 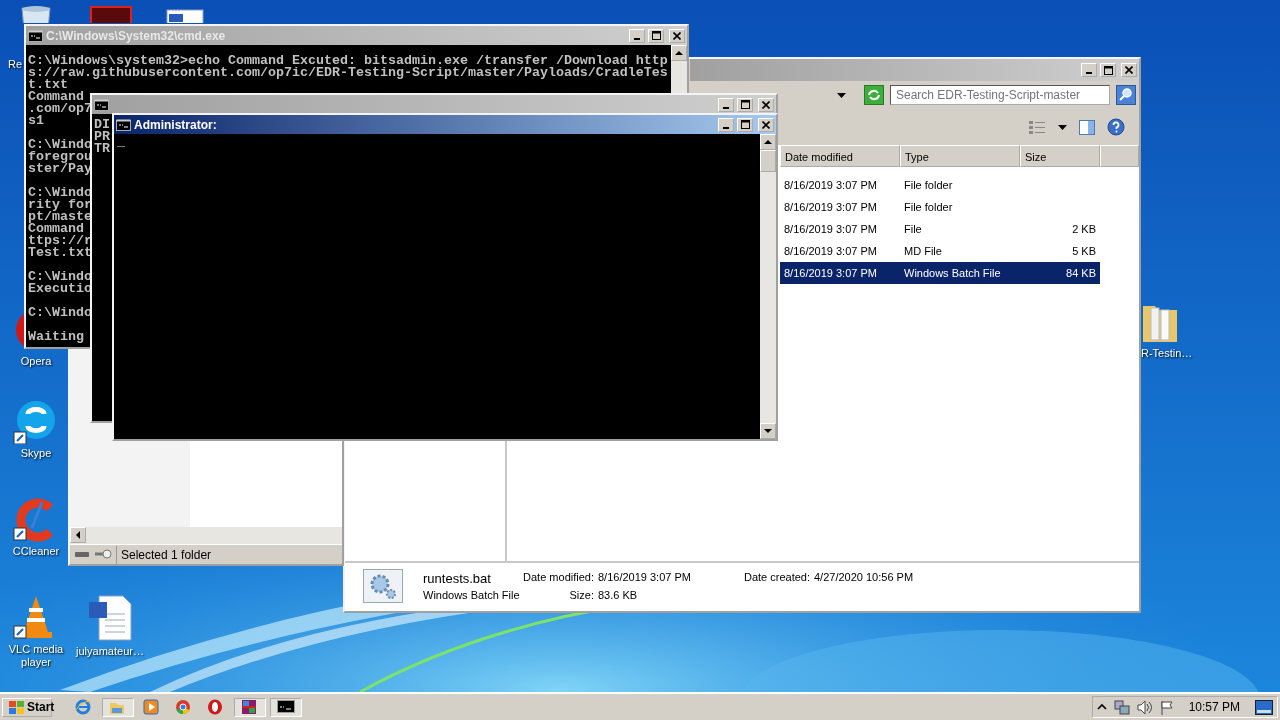 What do you see at coordinates (940, 229) in the screenshot?
I see `file-row: 8/16/2019 3:07 PM File 2 KB` at bounding box center [940, 229].